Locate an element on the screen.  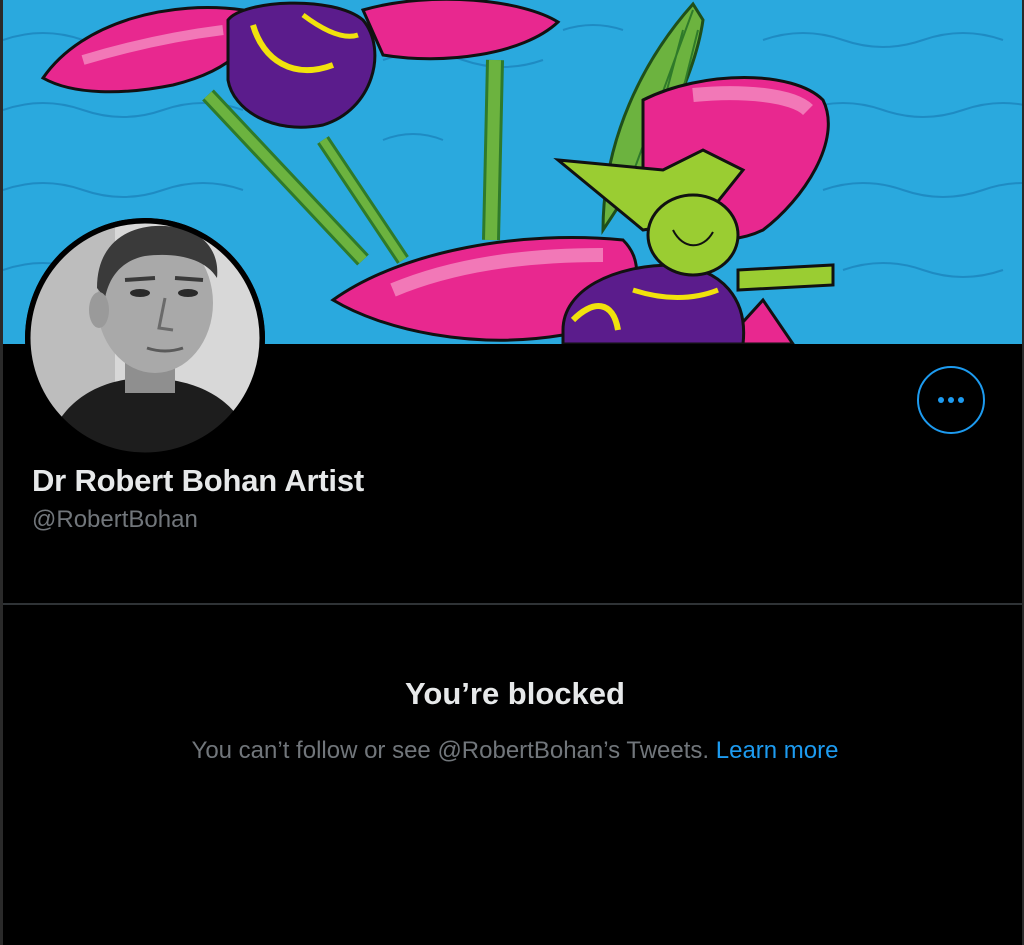
learn-more-link: Learn more is located at coordinates (777, 750).